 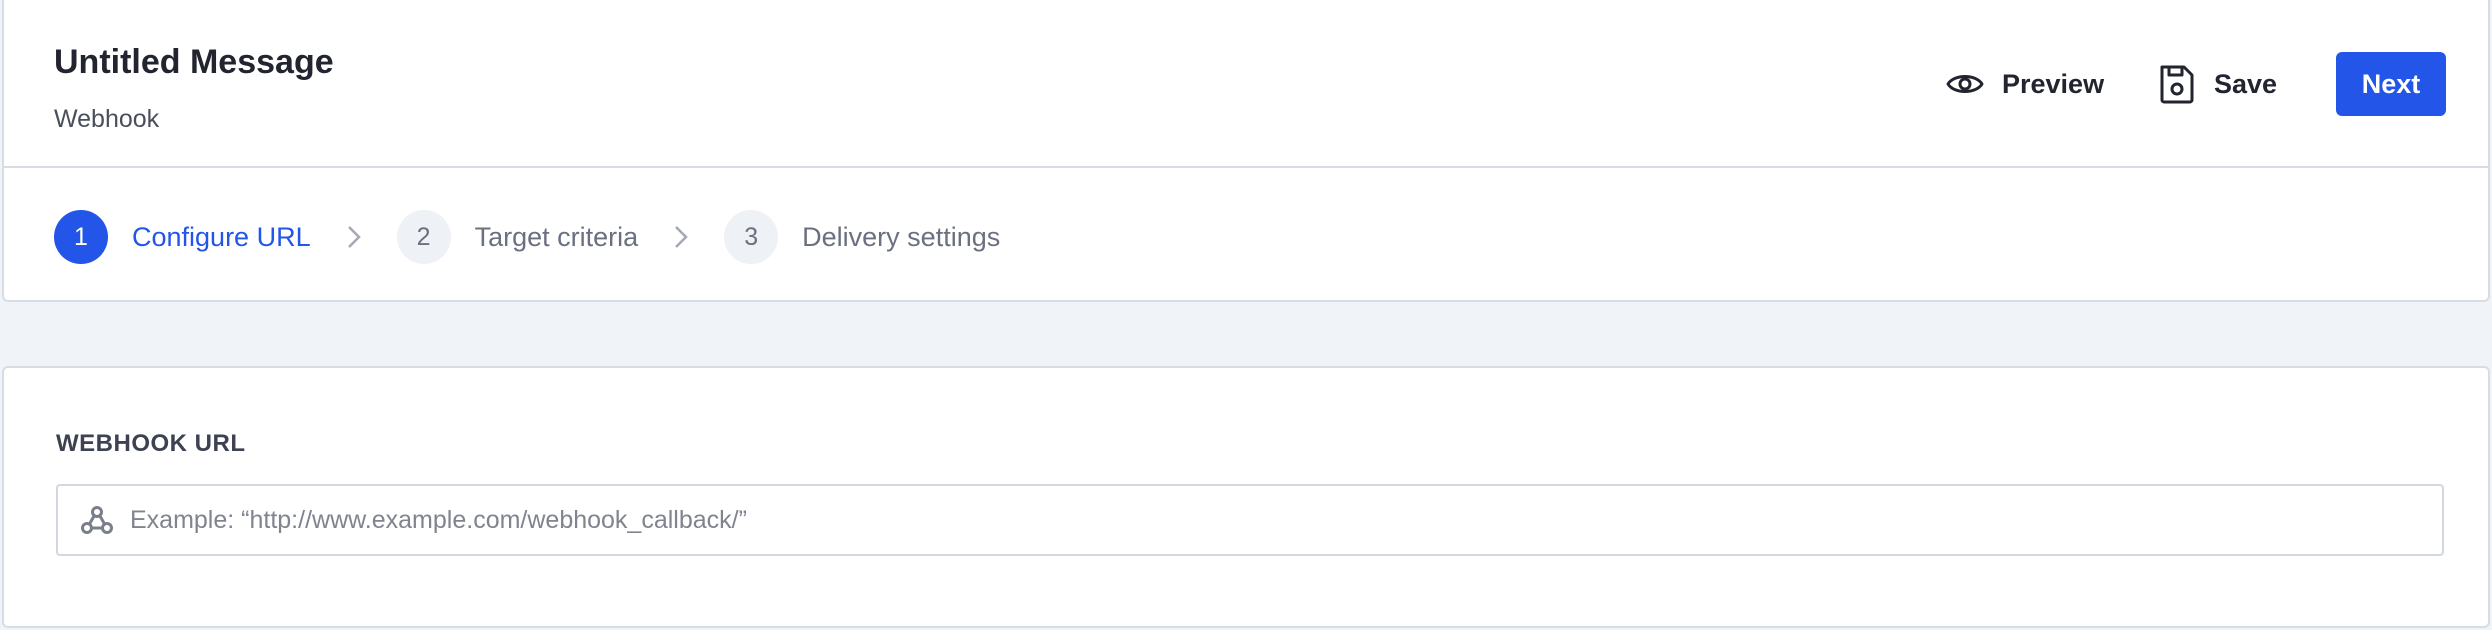 What do you see at coordinates (221, 236) in the screenshot?
I see `step-label: Configure URL` at bounding box center [221, 236].